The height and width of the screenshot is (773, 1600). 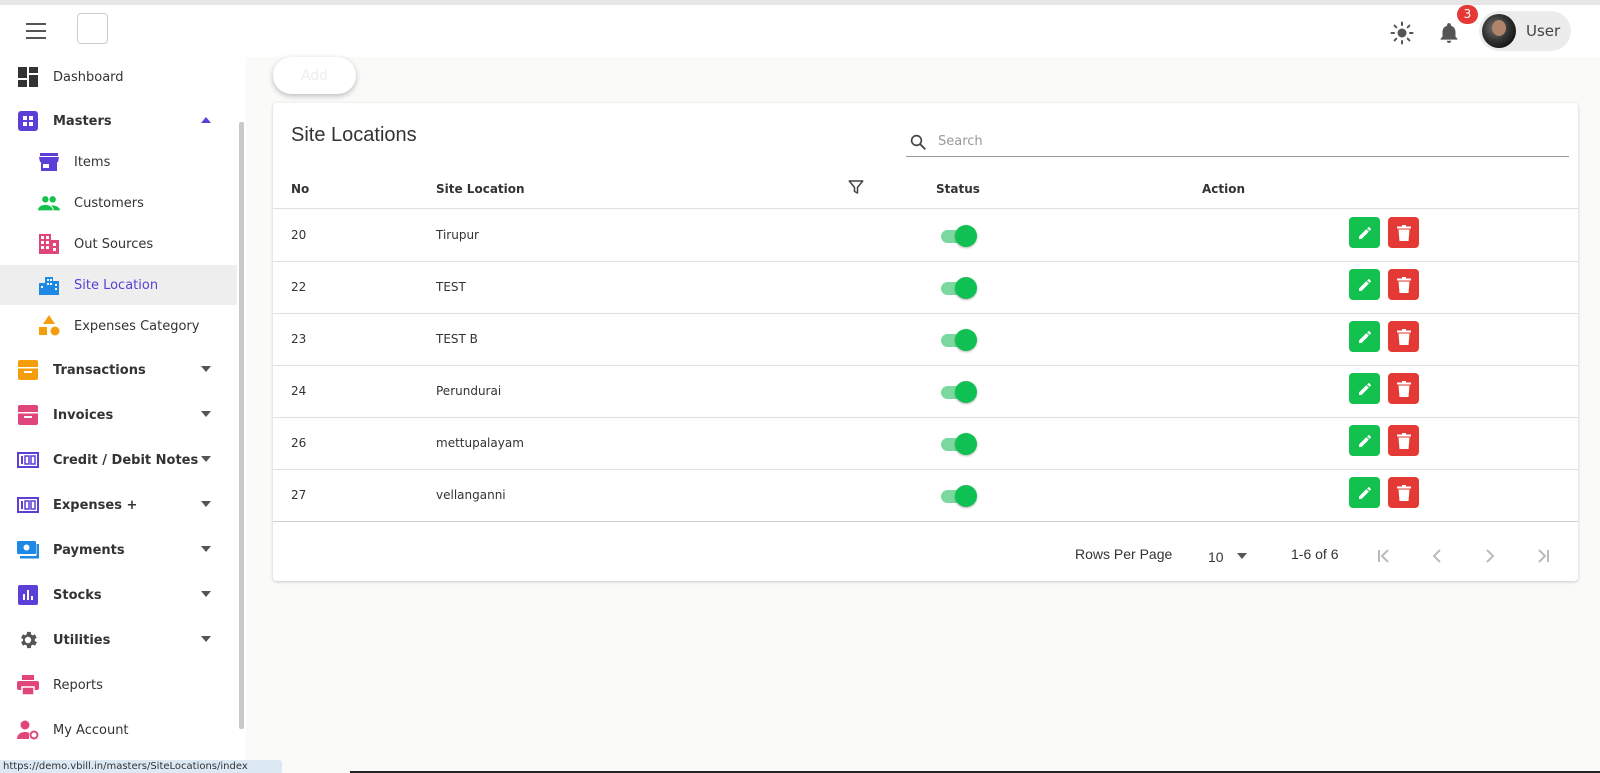 I want to click on pagination-range: 1-6 of 6, so click(x=1315, y=554).